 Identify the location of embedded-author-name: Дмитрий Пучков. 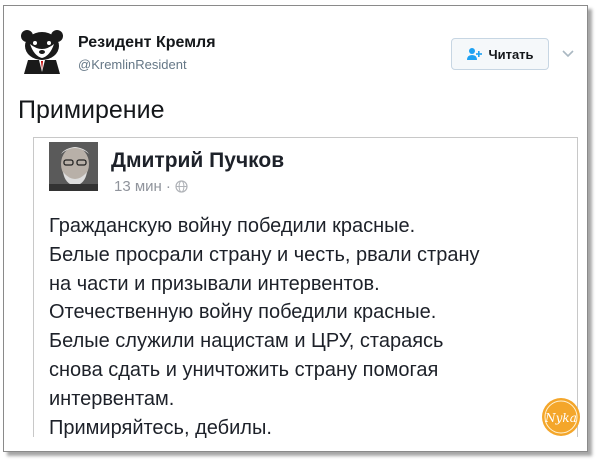
(197, 161).